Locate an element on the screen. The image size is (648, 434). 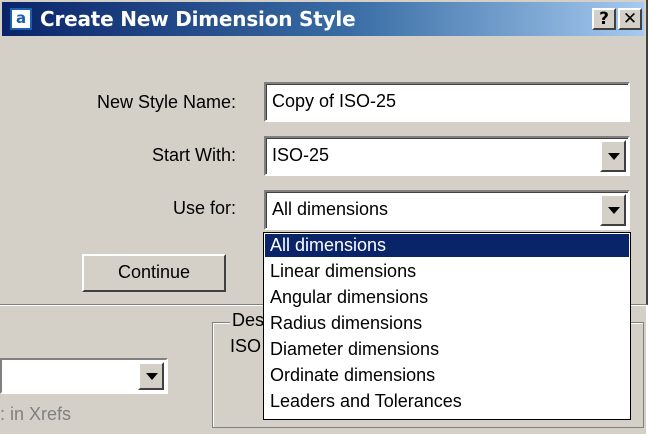
option-ordinate-dimensions: Ordinate dimensions is located at coordinates (447, 375).